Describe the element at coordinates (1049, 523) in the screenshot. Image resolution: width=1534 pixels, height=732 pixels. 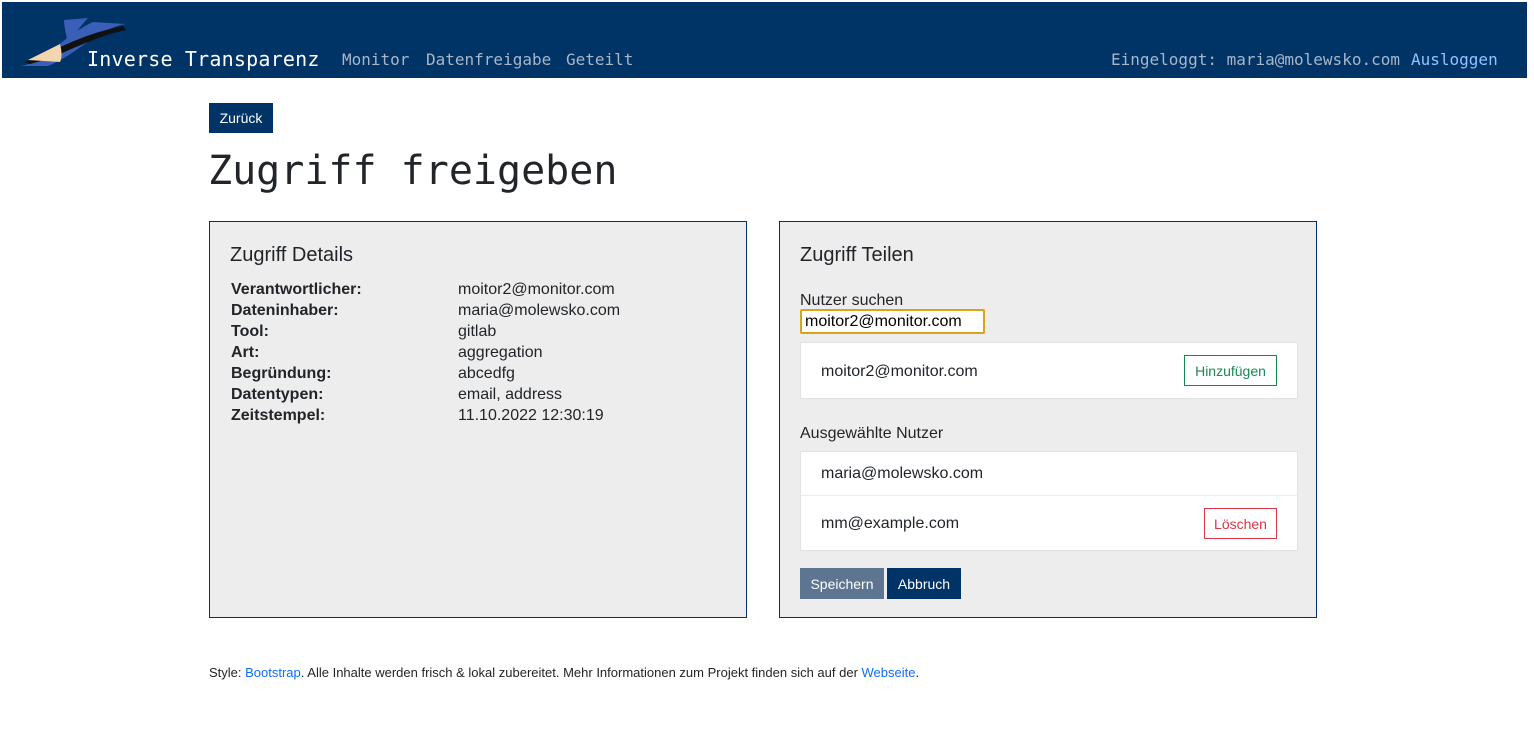
I see `selected-user-item: mm@example.com Löschen` at that location.